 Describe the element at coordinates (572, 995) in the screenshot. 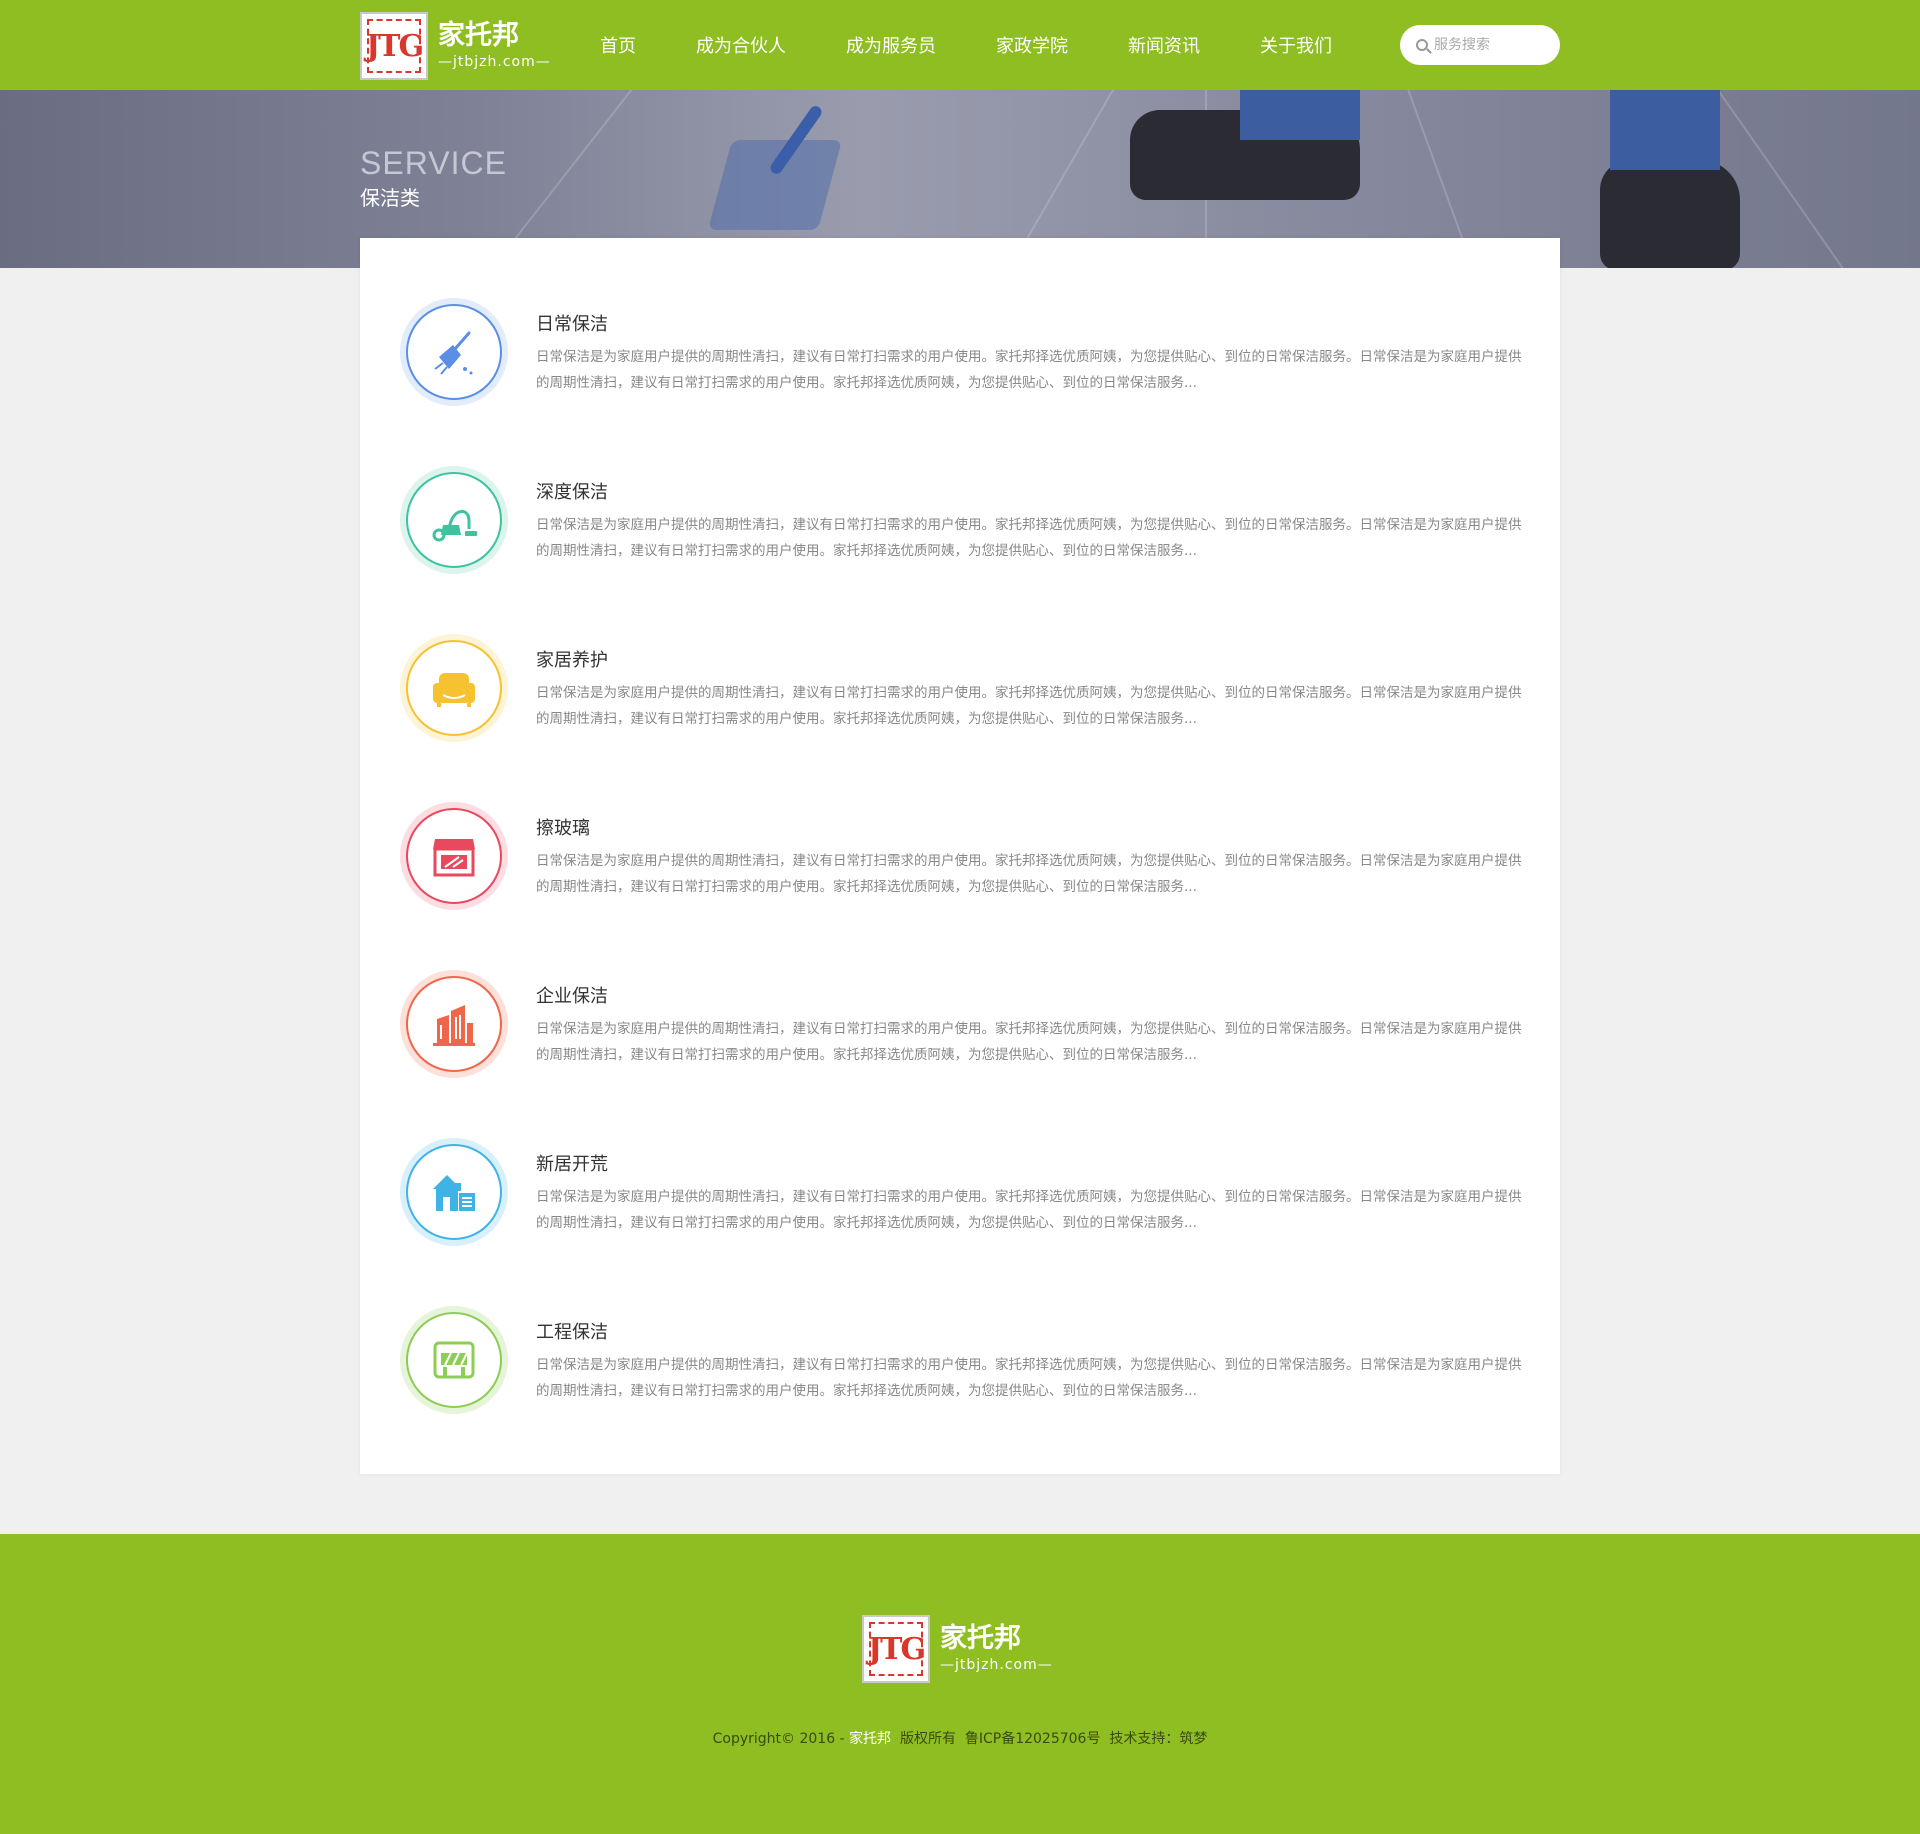

I see `service-title: 企业保洁` at that location.